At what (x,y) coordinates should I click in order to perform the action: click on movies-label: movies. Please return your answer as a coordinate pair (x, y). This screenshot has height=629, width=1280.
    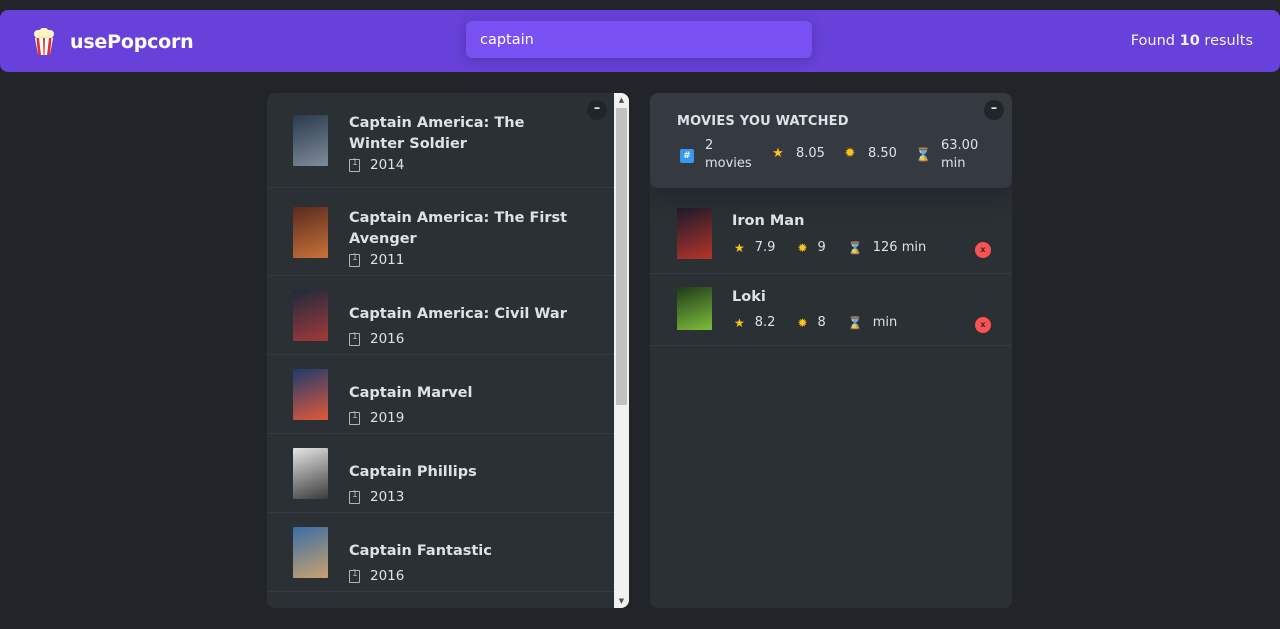
    Looking at the image, I should click on (728, 163).